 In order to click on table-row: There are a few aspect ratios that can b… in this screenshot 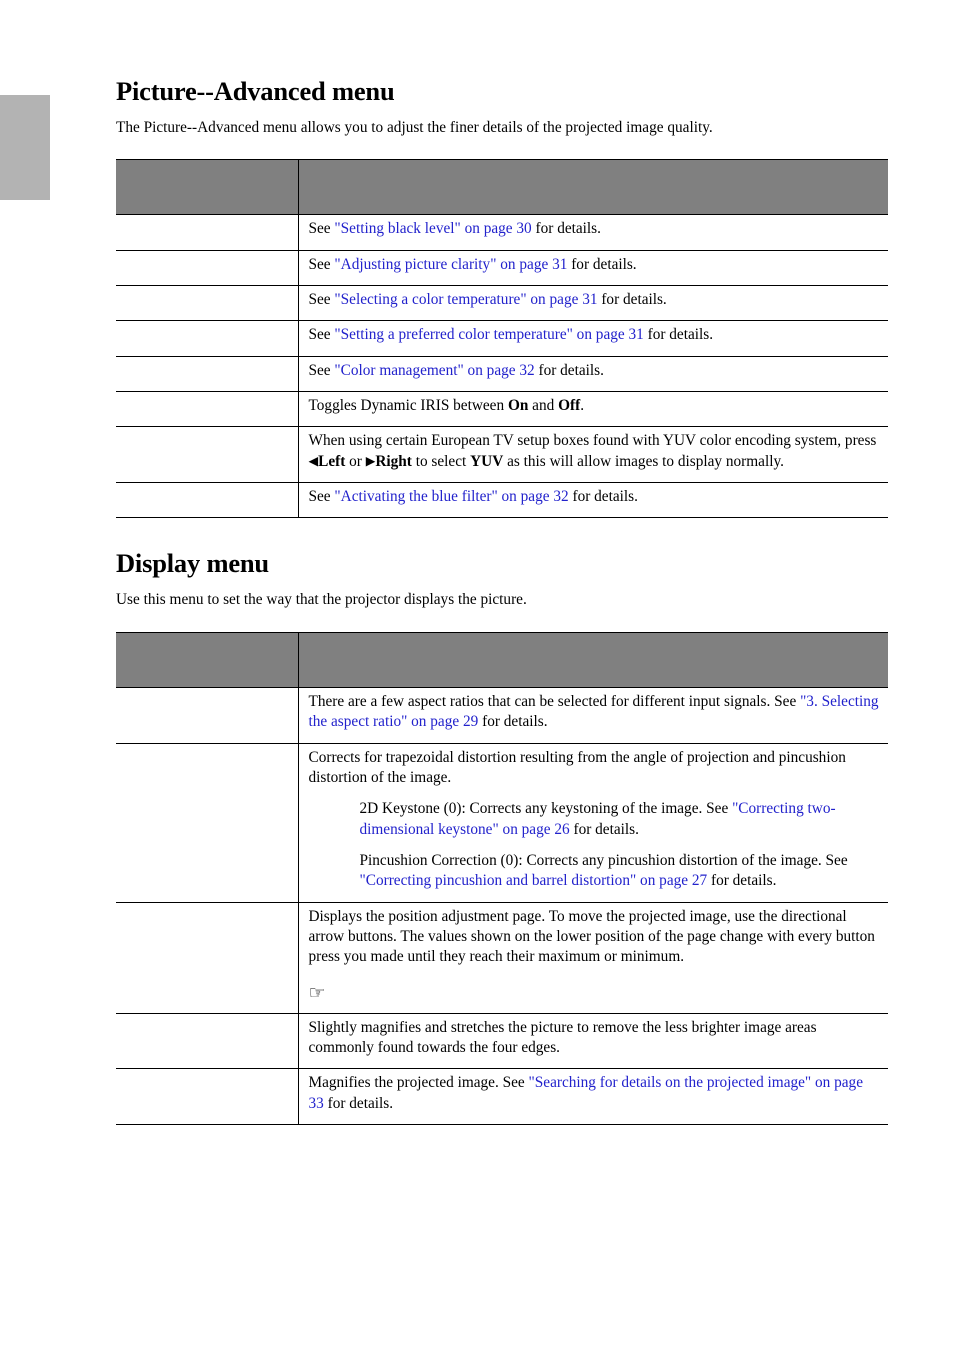, I will do `click(502, 715)`.